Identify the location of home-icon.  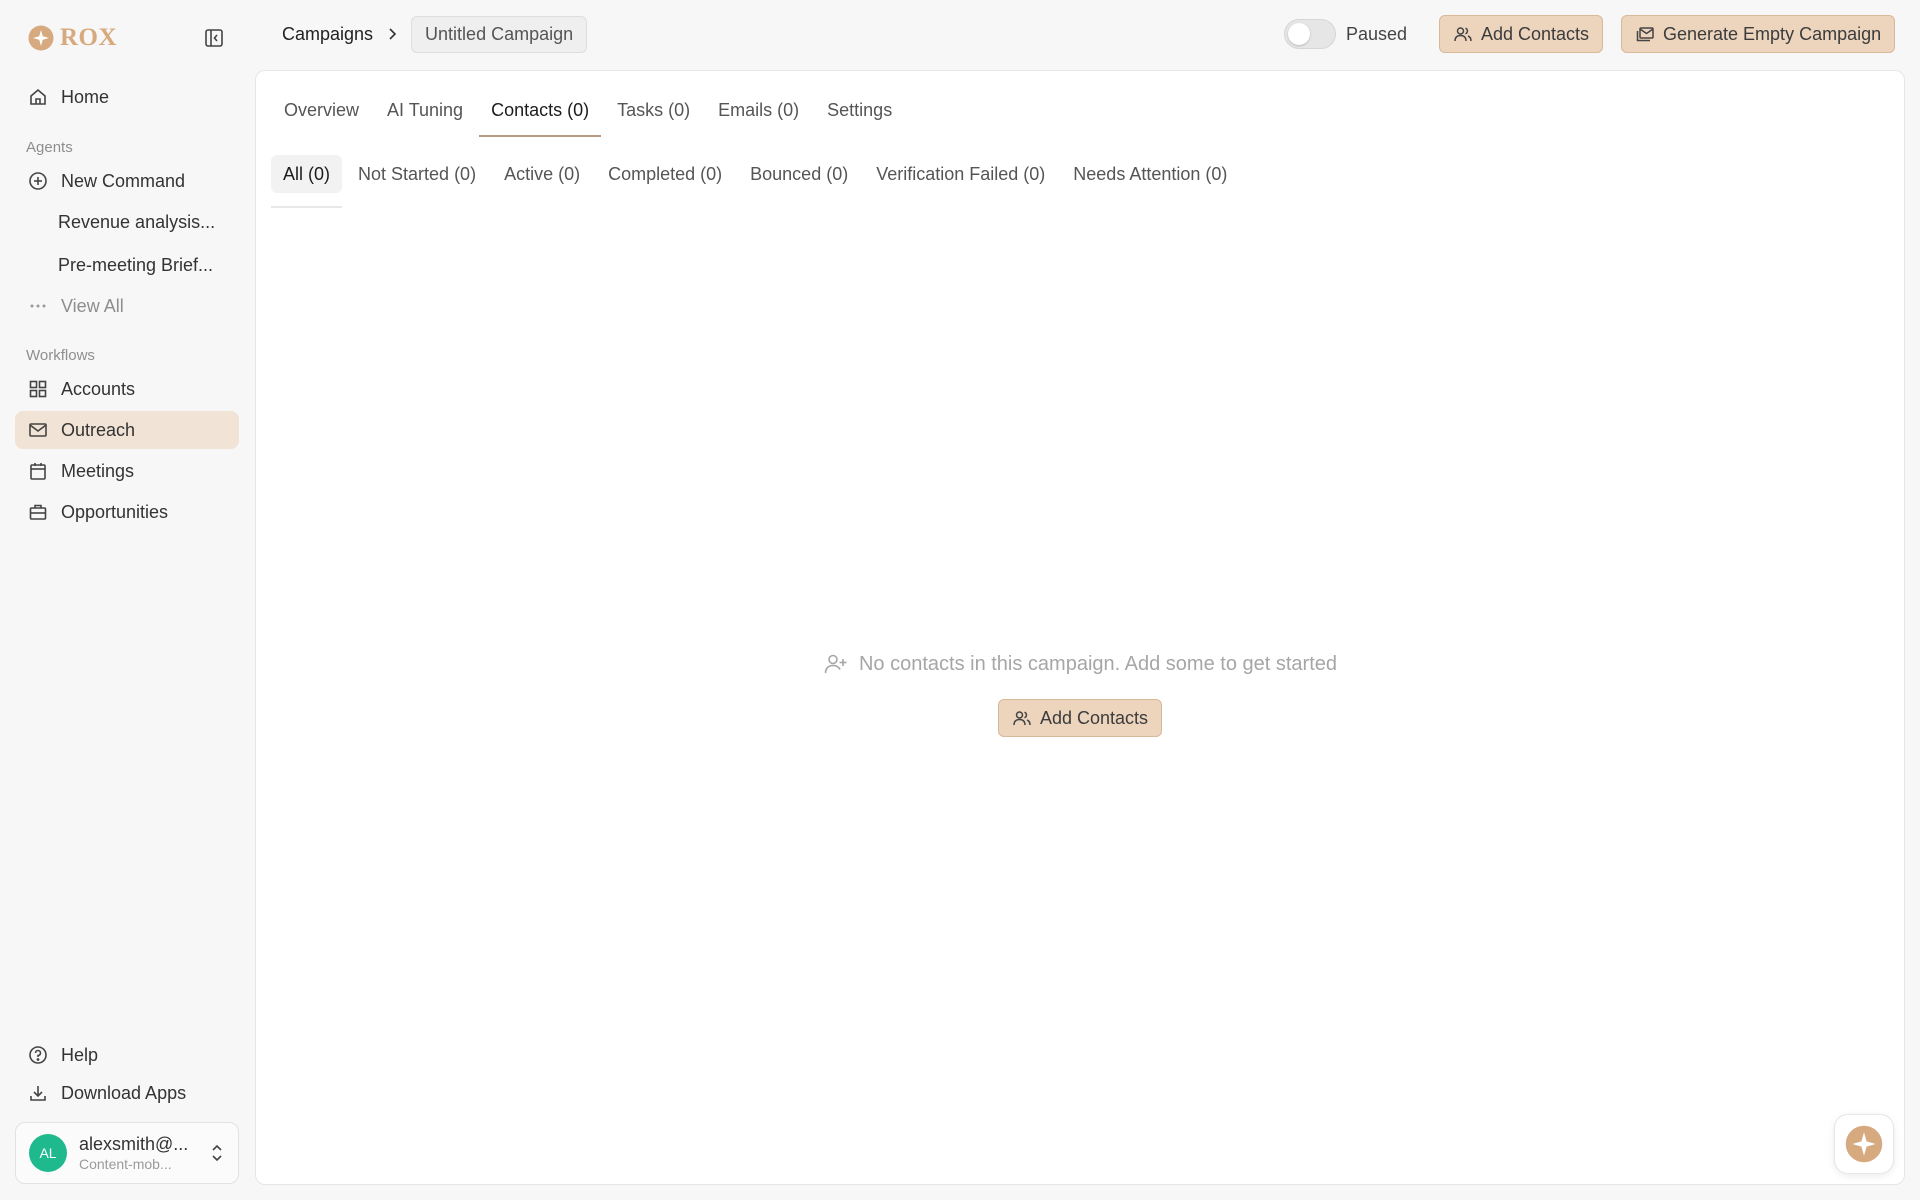
(38, 97).